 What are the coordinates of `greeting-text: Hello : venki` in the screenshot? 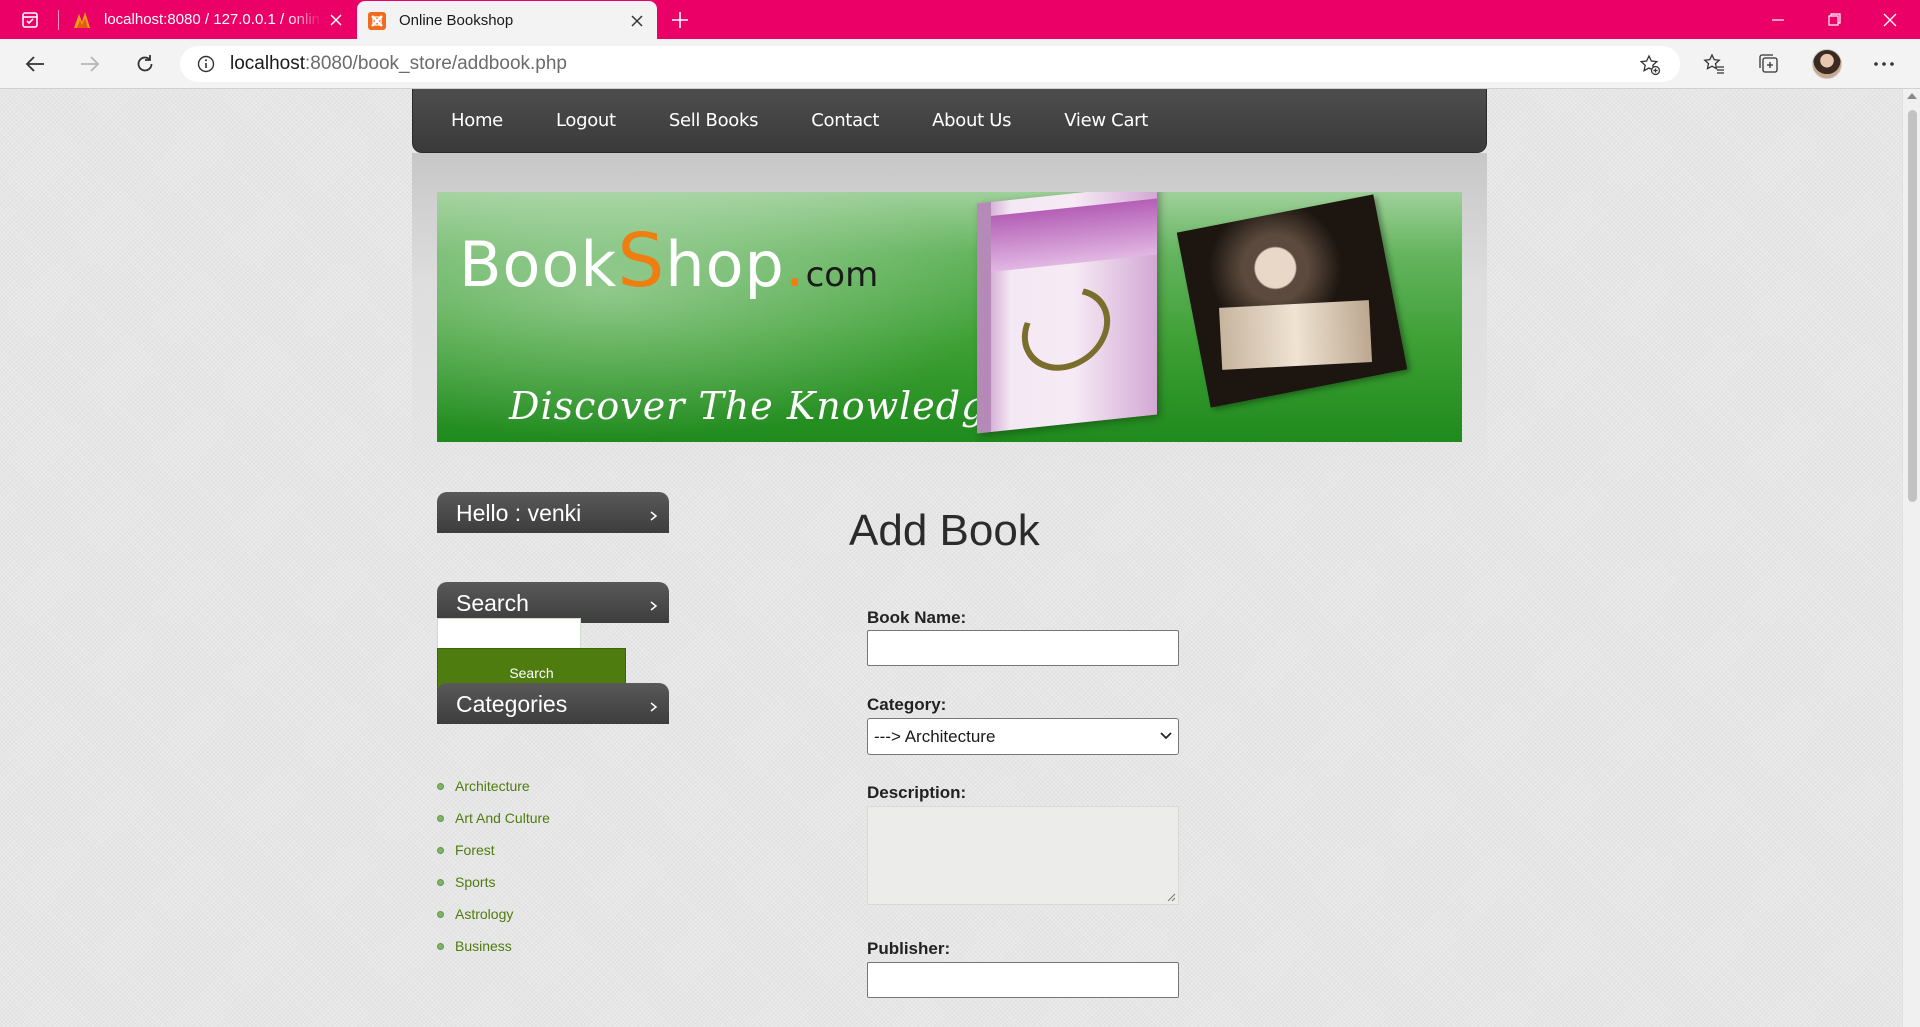 It's located at (519, 513).